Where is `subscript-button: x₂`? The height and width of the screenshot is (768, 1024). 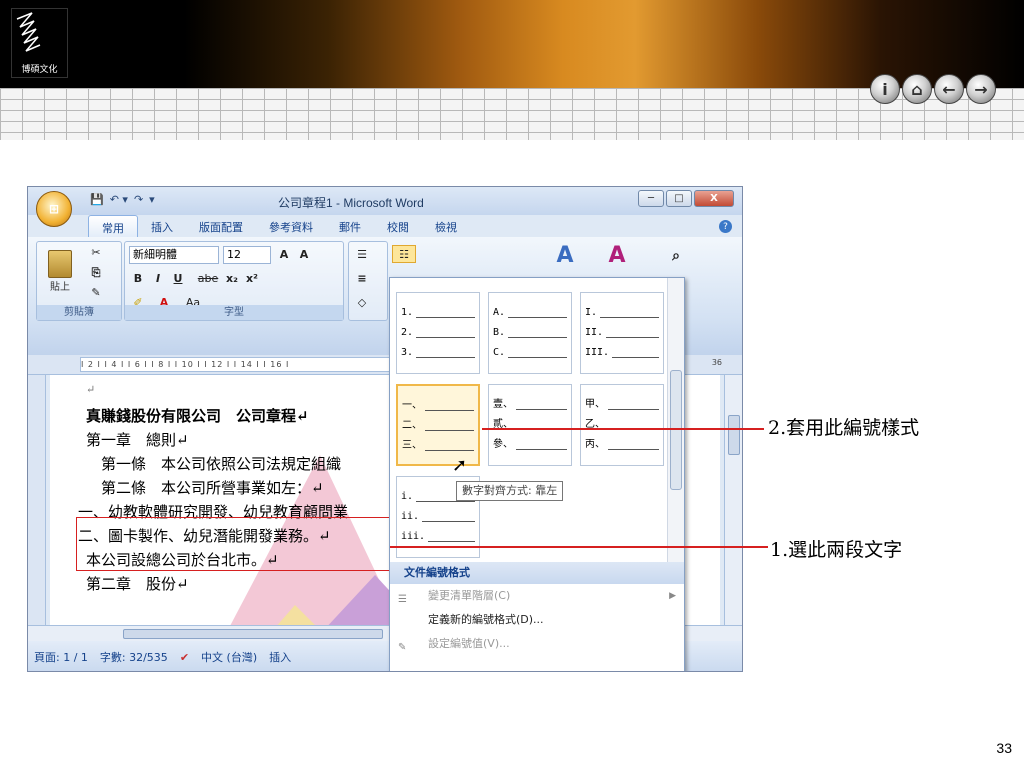 subscript-button: x₂ is located at coordinates (232, 279).